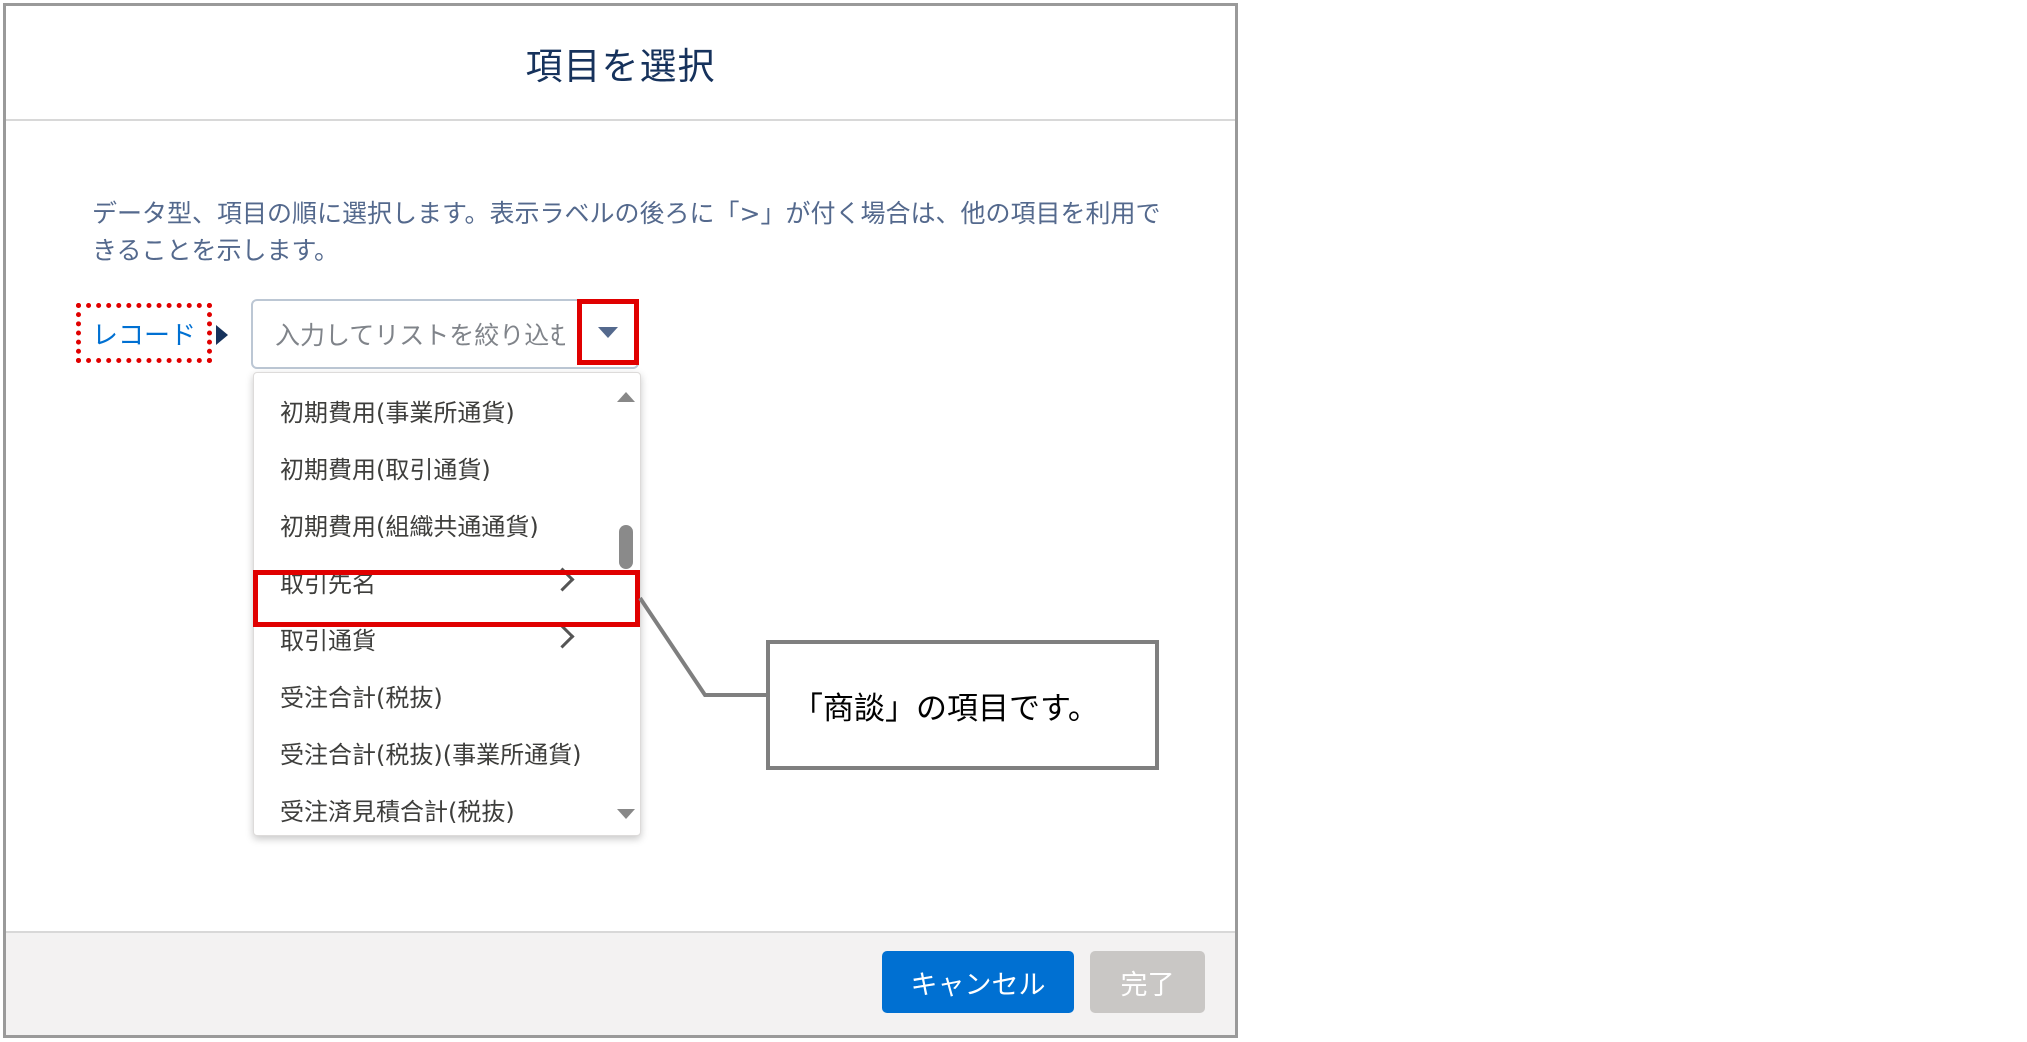 The width and height of the screenshot is (2027, 1042). Describe the element at coordinates (702, 646) in the screenshot. I see `callout-connector` at that location.